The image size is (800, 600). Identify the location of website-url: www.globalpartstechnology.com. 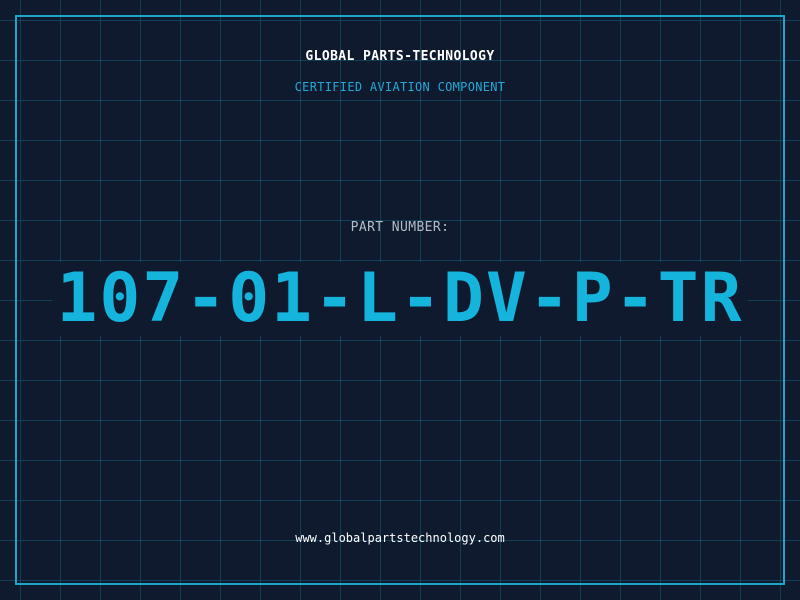
(400, 538).